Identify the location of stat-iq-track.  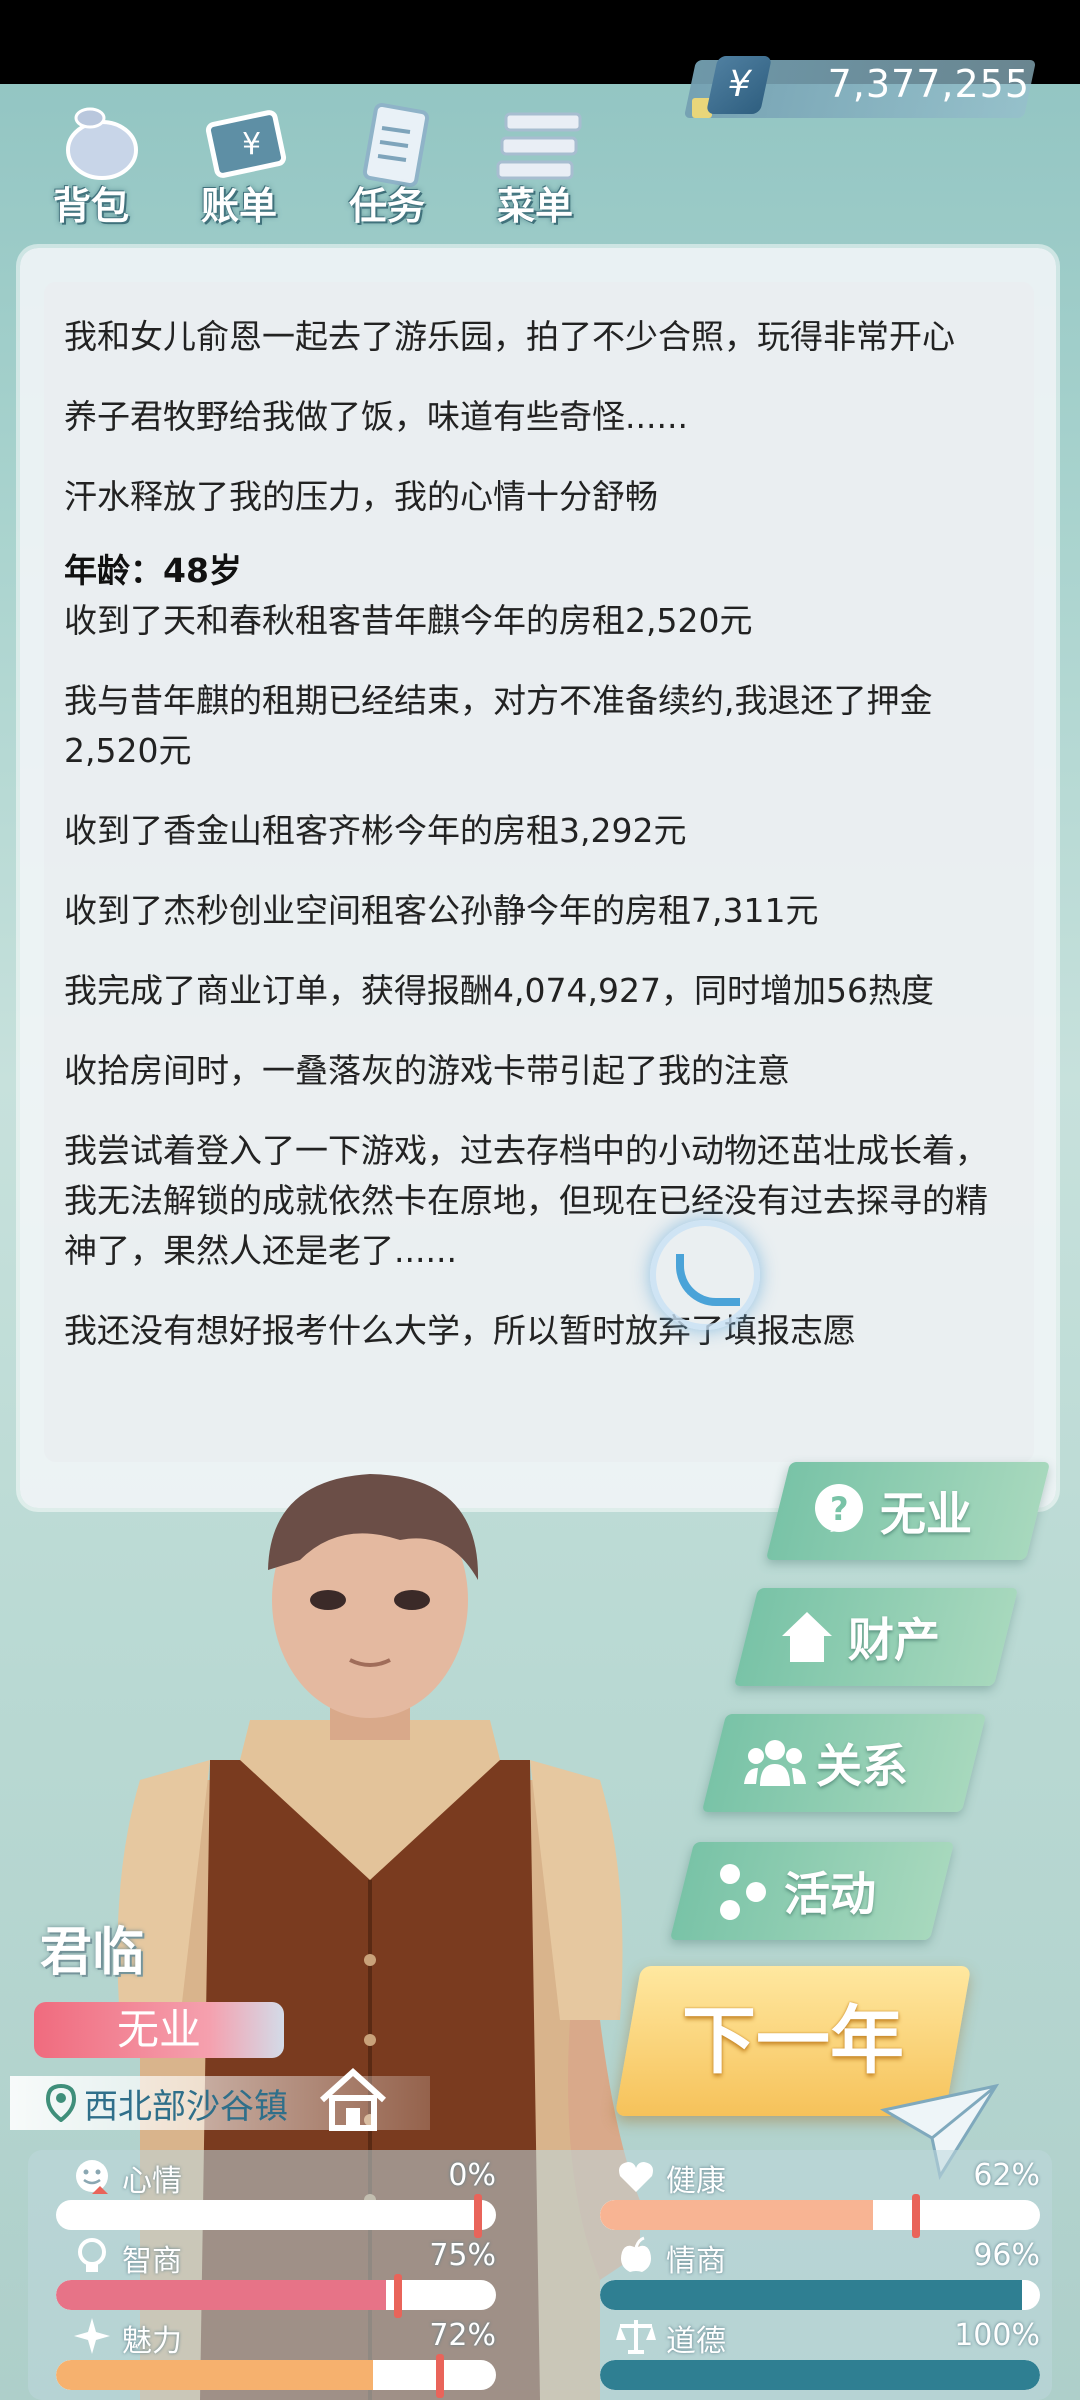
(276, 2295).